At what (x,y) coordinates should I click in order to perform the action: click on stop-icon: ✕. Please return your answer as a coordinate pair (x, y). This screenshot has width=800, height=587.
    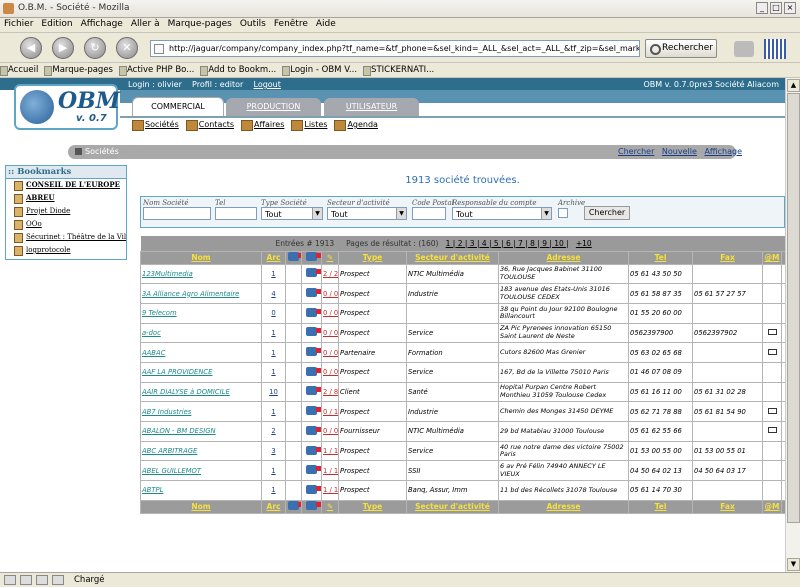
    Looking at the image, I should click on (127, 48).